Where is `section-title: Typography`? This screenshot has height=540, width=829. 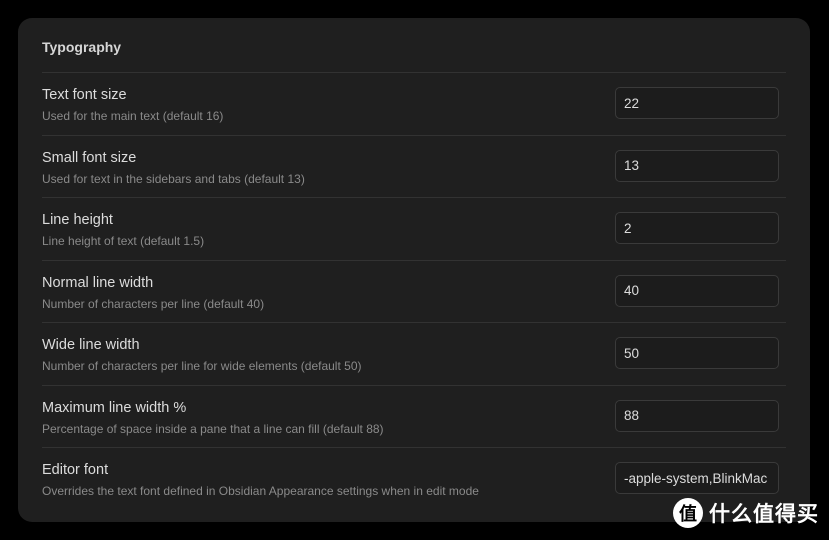
section-title: Typography is located at coordinates (82, 47).